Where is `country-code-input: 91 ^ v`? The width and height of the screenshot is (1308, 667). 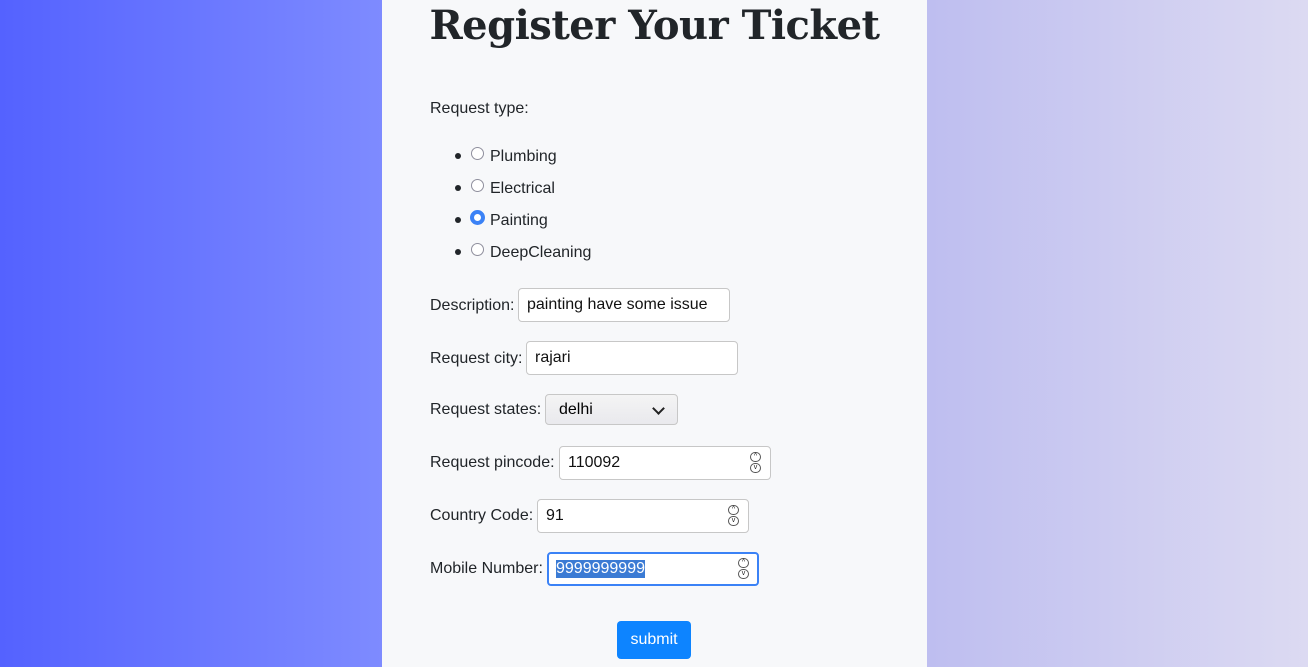 country-code-input: 91 ^ v is located at coordinates (643, 516).